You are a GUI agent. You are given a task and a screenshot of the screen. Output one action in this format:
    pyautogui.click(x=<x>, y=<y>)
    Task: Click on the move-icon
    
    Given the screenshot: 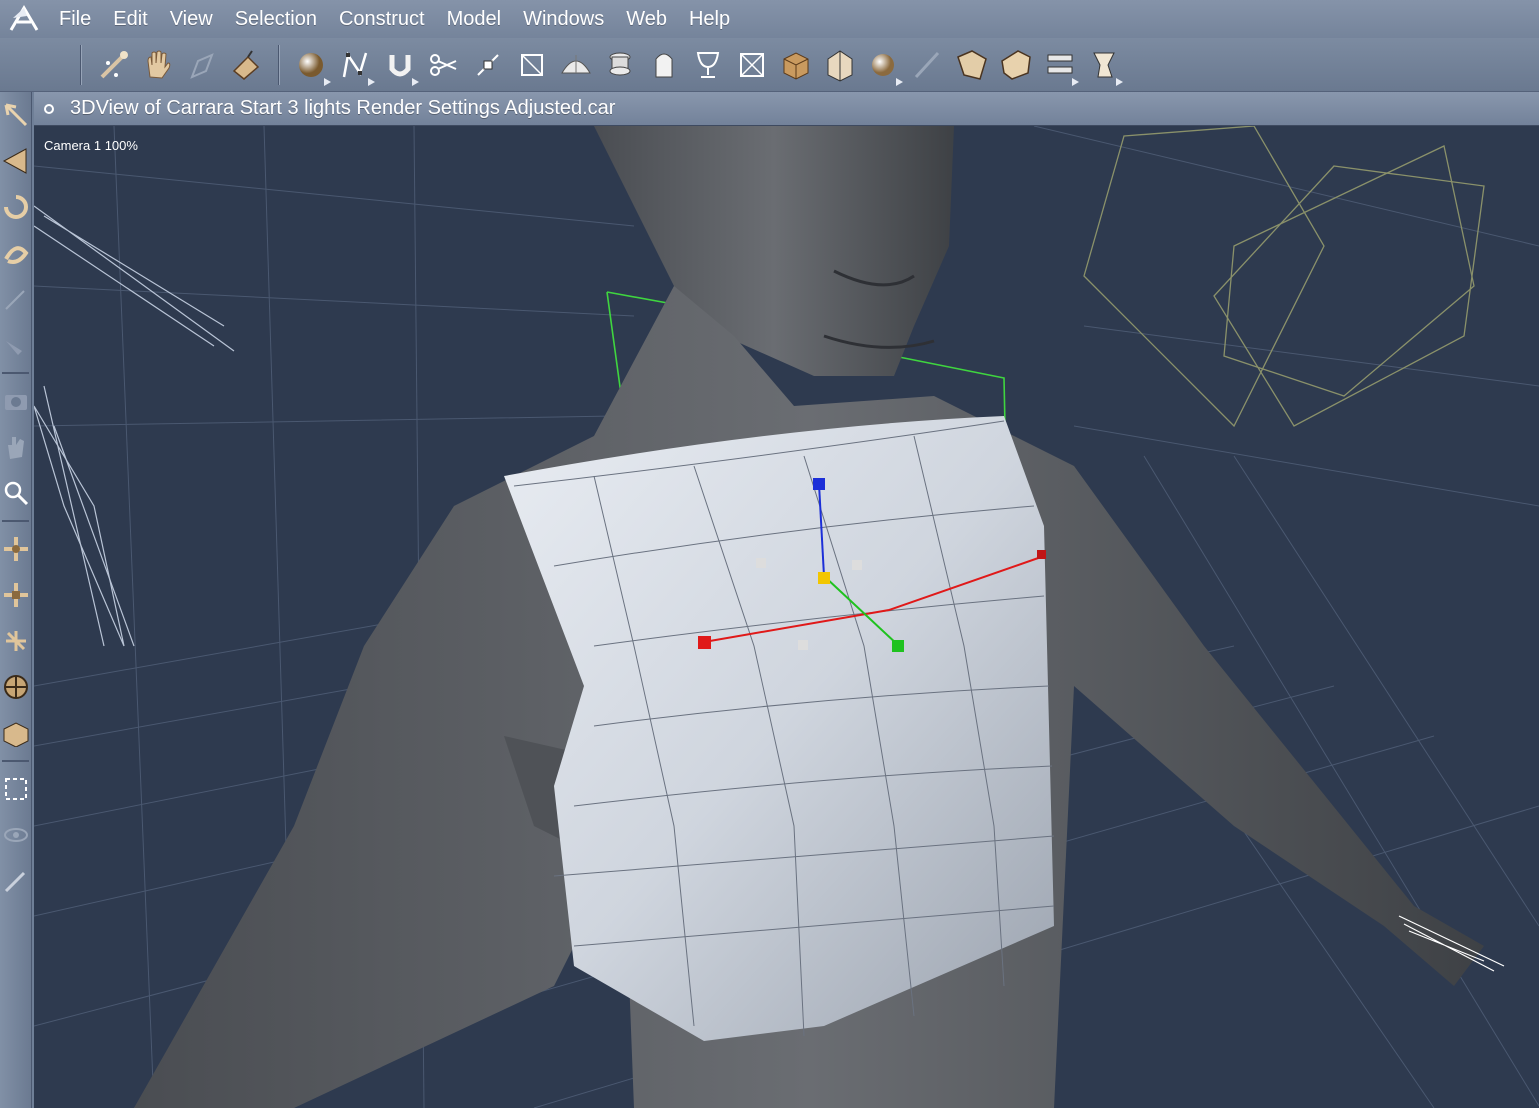 What is the action you would take?
    pyautogui.click(x=16, y=161)
    